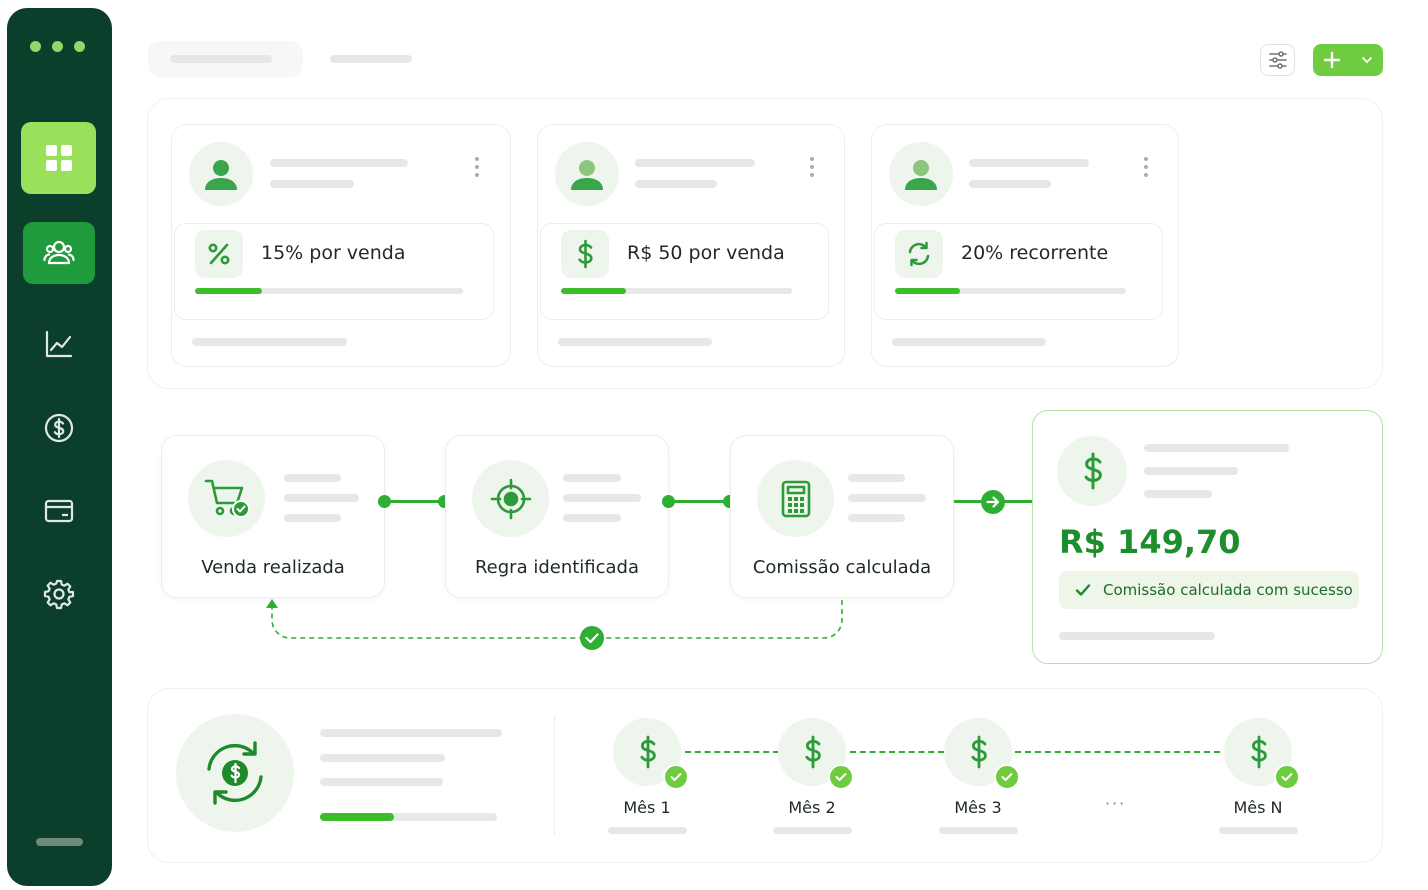 The image size is (1428, 890). I want to click on sidebar-item-dashboard, so click(58, 158).